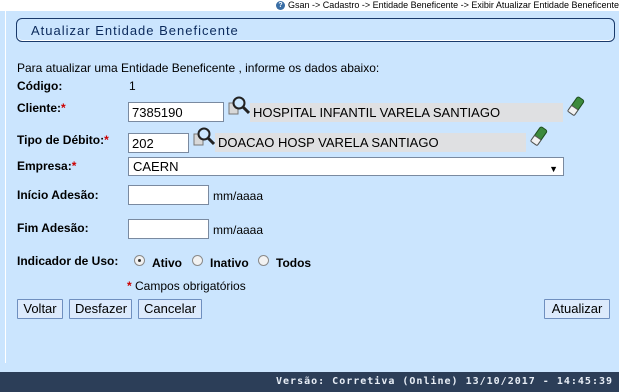 This screenshot has width=619, height=392. I want to click on radio-inativo, so click(197, 260).